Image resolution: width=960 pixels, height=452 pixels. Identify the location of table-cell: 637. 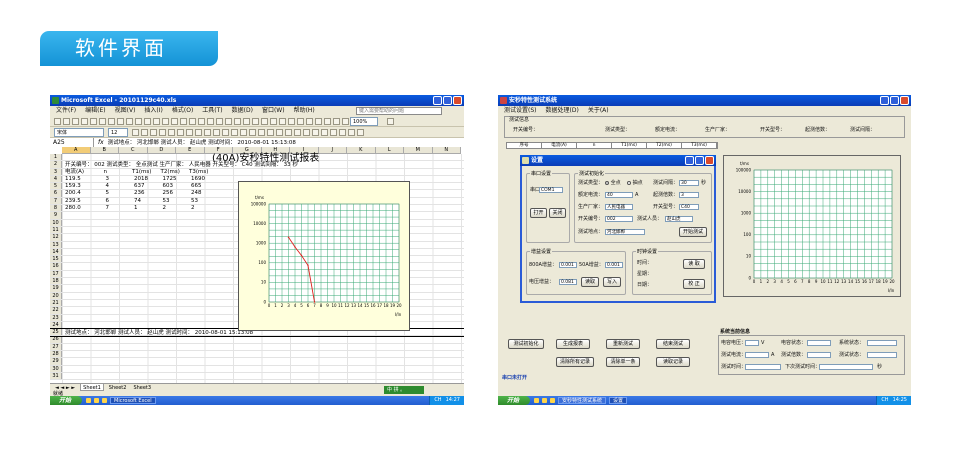
(138, 186).